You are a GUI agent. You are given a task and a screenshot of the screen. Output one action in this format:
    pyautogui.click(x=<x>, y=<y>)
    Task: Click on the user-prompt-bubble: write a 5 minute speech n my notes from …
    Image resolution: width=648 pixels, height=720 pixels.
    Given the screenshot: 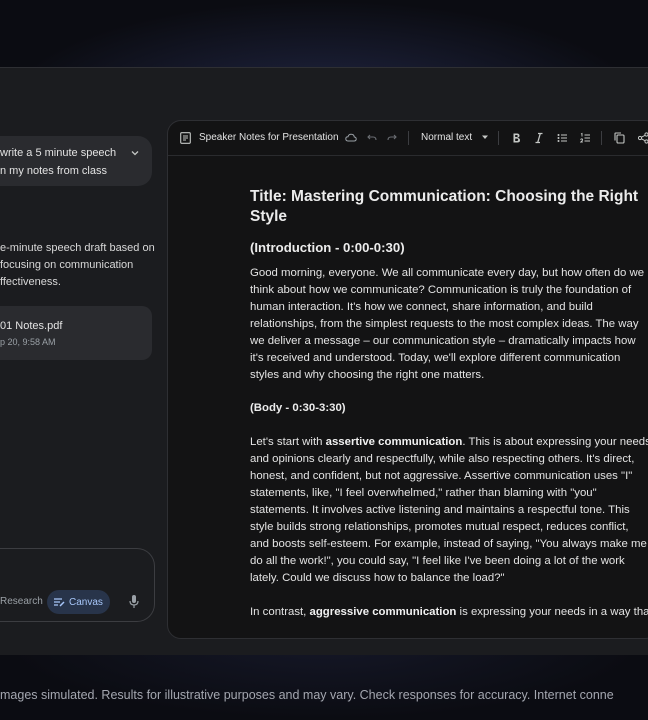 What is the action you would take?
    pyautogui.click(x=76, y=161)
    